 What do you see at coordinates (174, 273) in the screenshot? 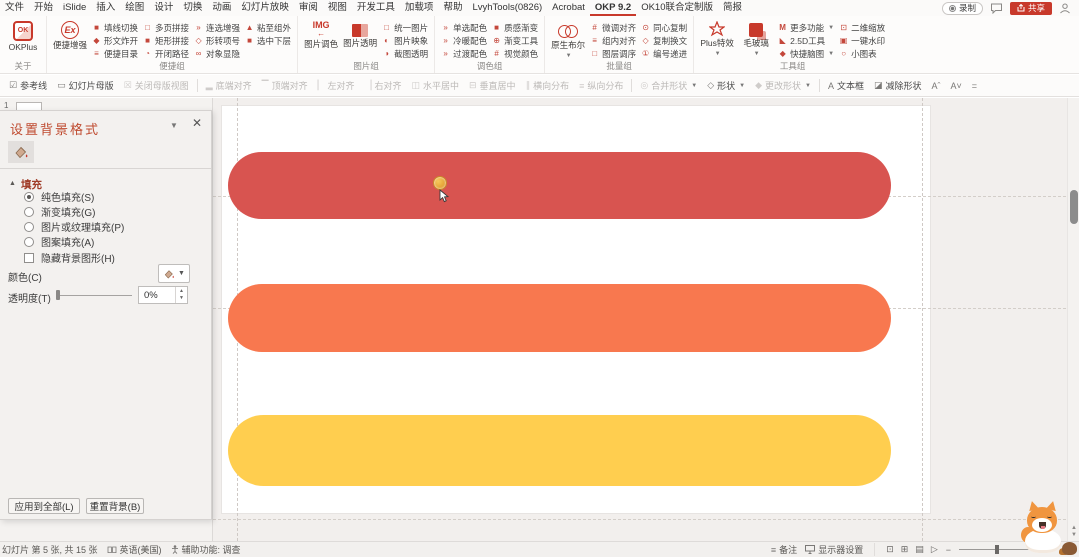
I see `color-picker-button: ▼` at bounding box center [174, 273].